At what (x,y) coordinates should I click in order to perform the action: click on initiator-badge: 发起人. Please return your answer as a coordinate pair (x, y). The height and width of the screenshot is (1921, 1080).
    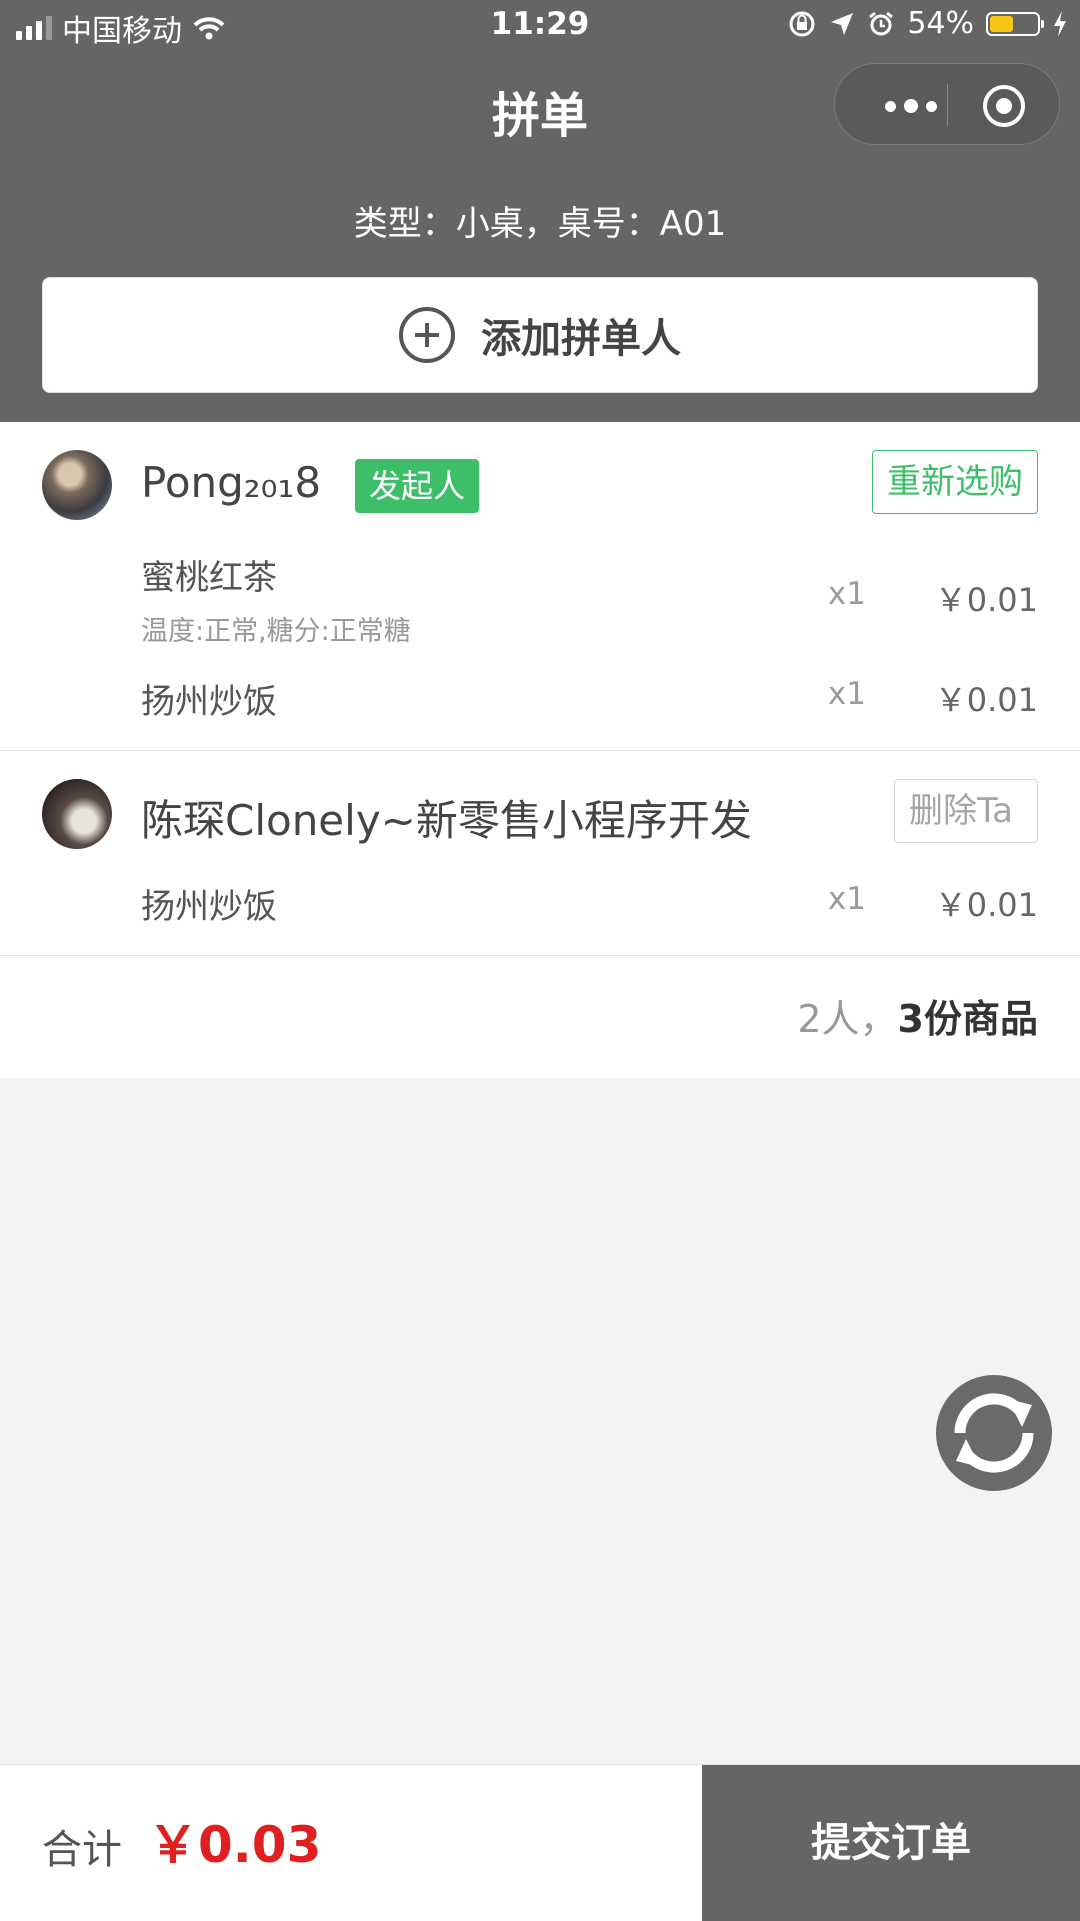
    Looking at the image, I should click on (417, 486).